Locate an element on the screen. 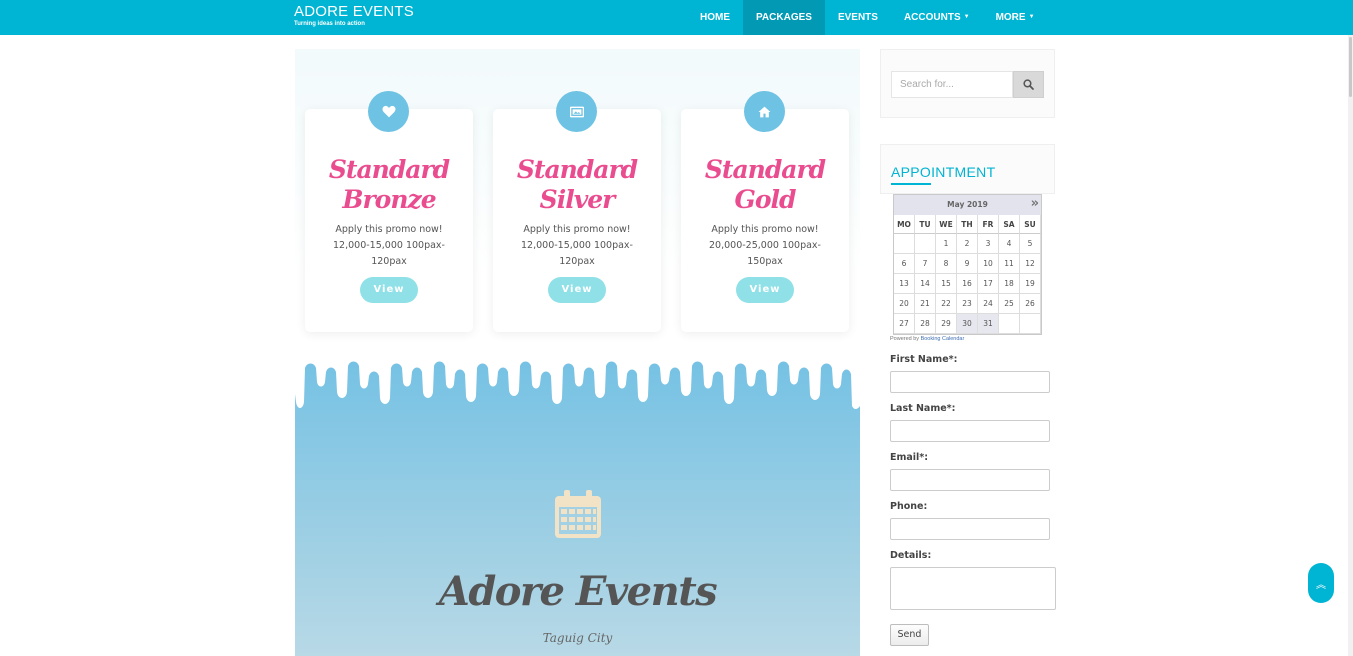 The width and height of the screenshot is (1353, 656). calendar-day: 14 is located at coordinates (925, 284).